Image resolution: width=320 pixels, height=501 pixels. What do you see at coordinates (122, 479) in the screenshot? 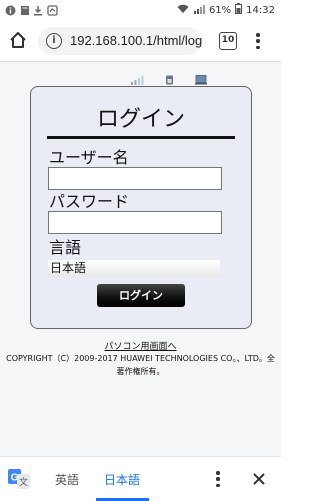
I see `tab-japanese: 日本語` at bounding box center [122, 479].